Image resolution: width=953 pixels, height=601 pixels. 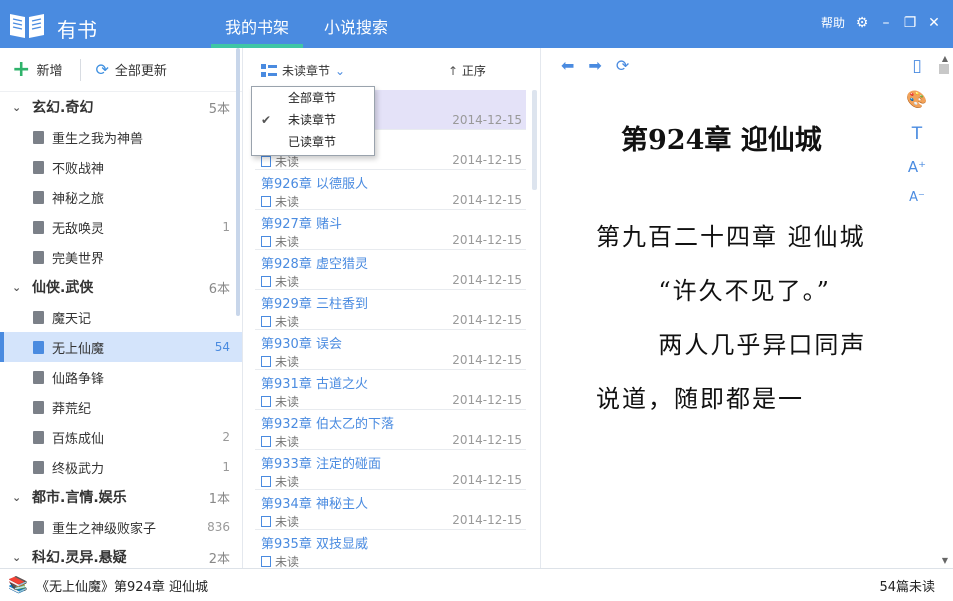 What do you see at coordinates (390, 310) in the screenshot?
I see `chapter-row: 第929章 三柱香到 未读 2014-12-15` at bounding box center [390, 310].